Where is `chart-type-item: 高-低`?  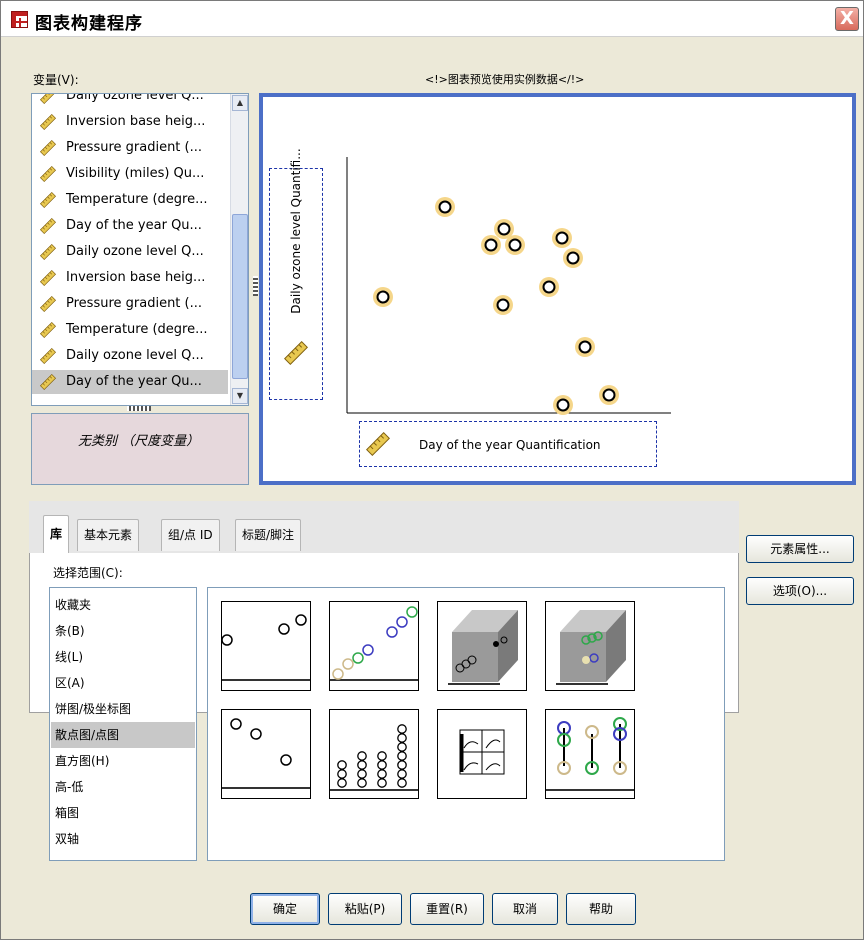 chart-type-item: 高-低 is located at coordinates (123, 787).